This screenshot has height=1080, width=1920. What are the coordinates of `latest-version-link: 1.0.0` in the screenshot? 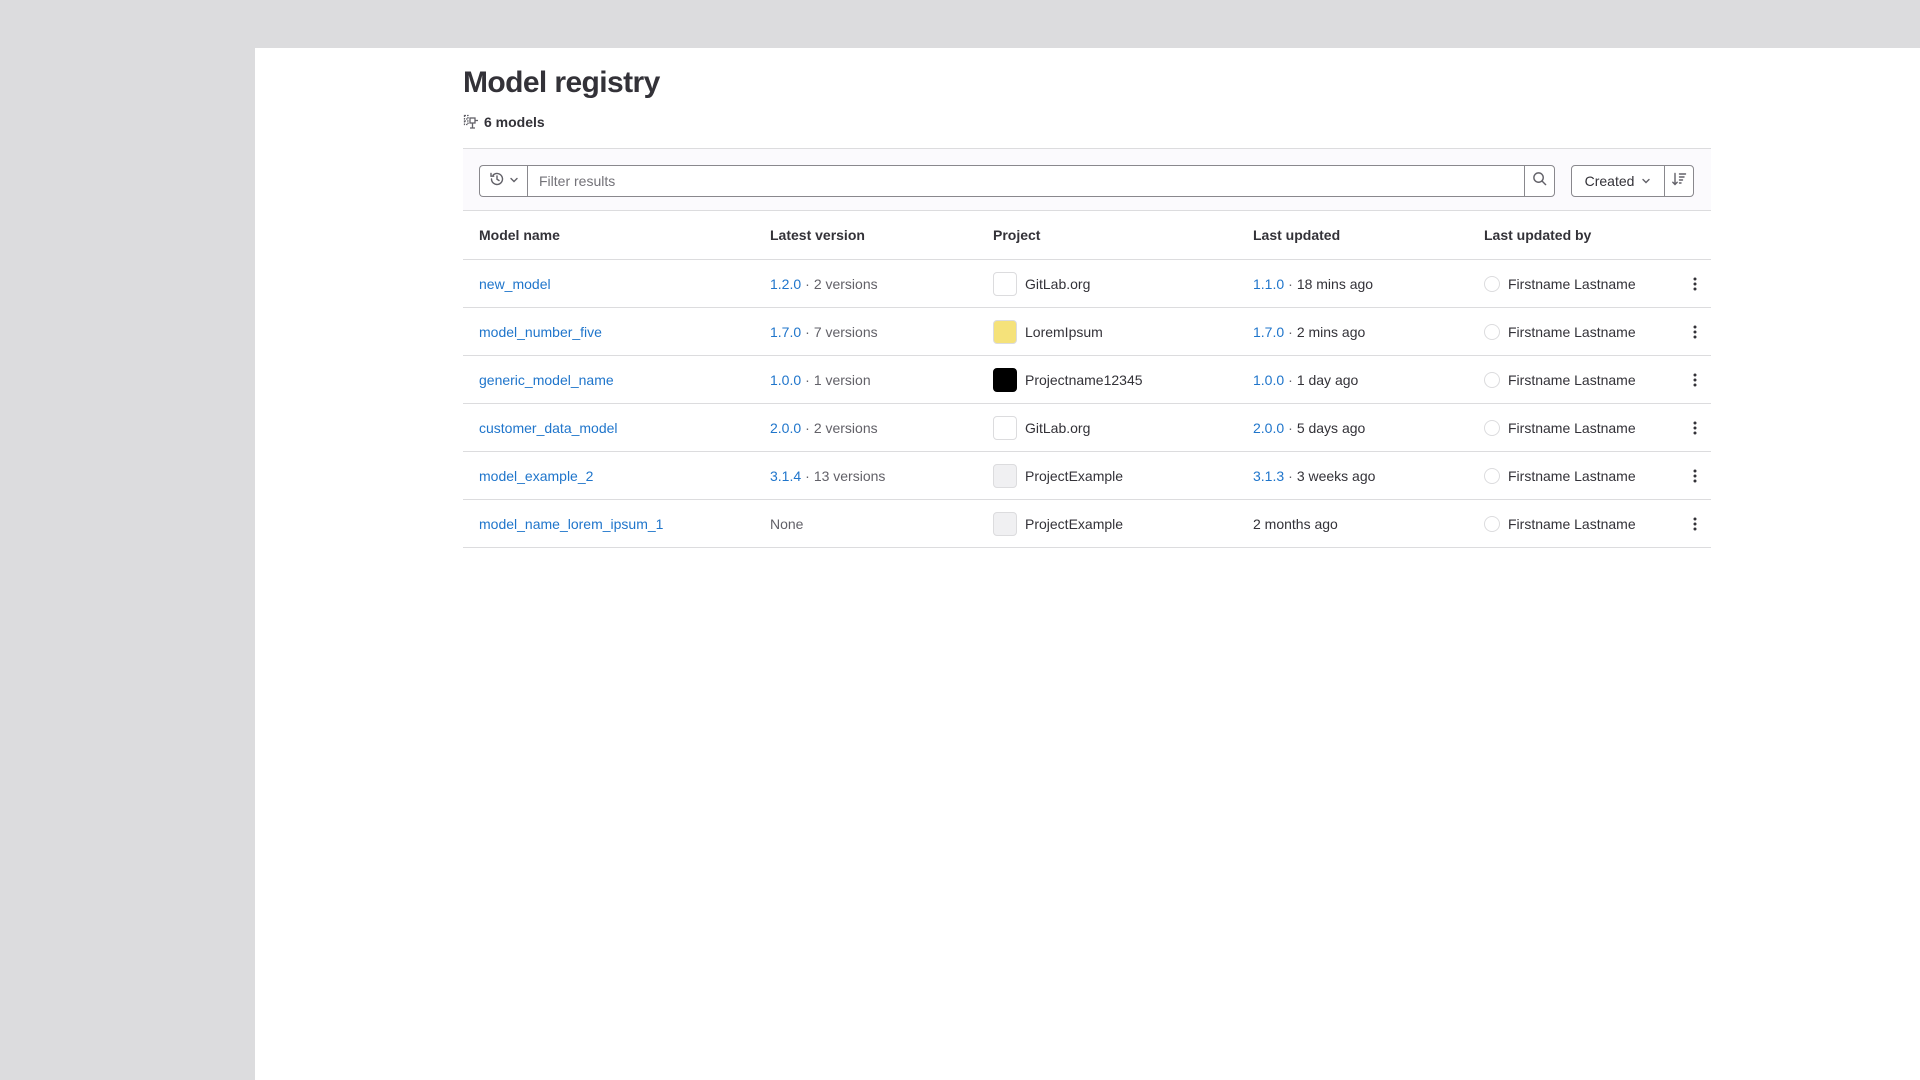 It's located at (785, 380).